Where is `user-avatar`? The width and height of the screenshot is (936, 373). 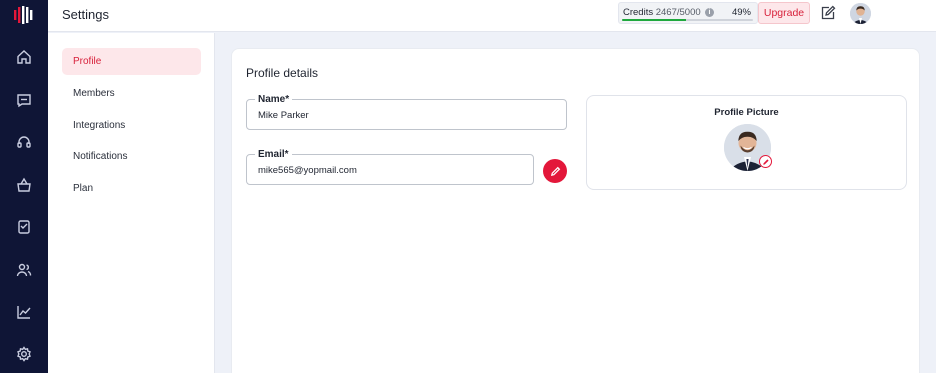
user-avatar is located at coordinates (860, 13).